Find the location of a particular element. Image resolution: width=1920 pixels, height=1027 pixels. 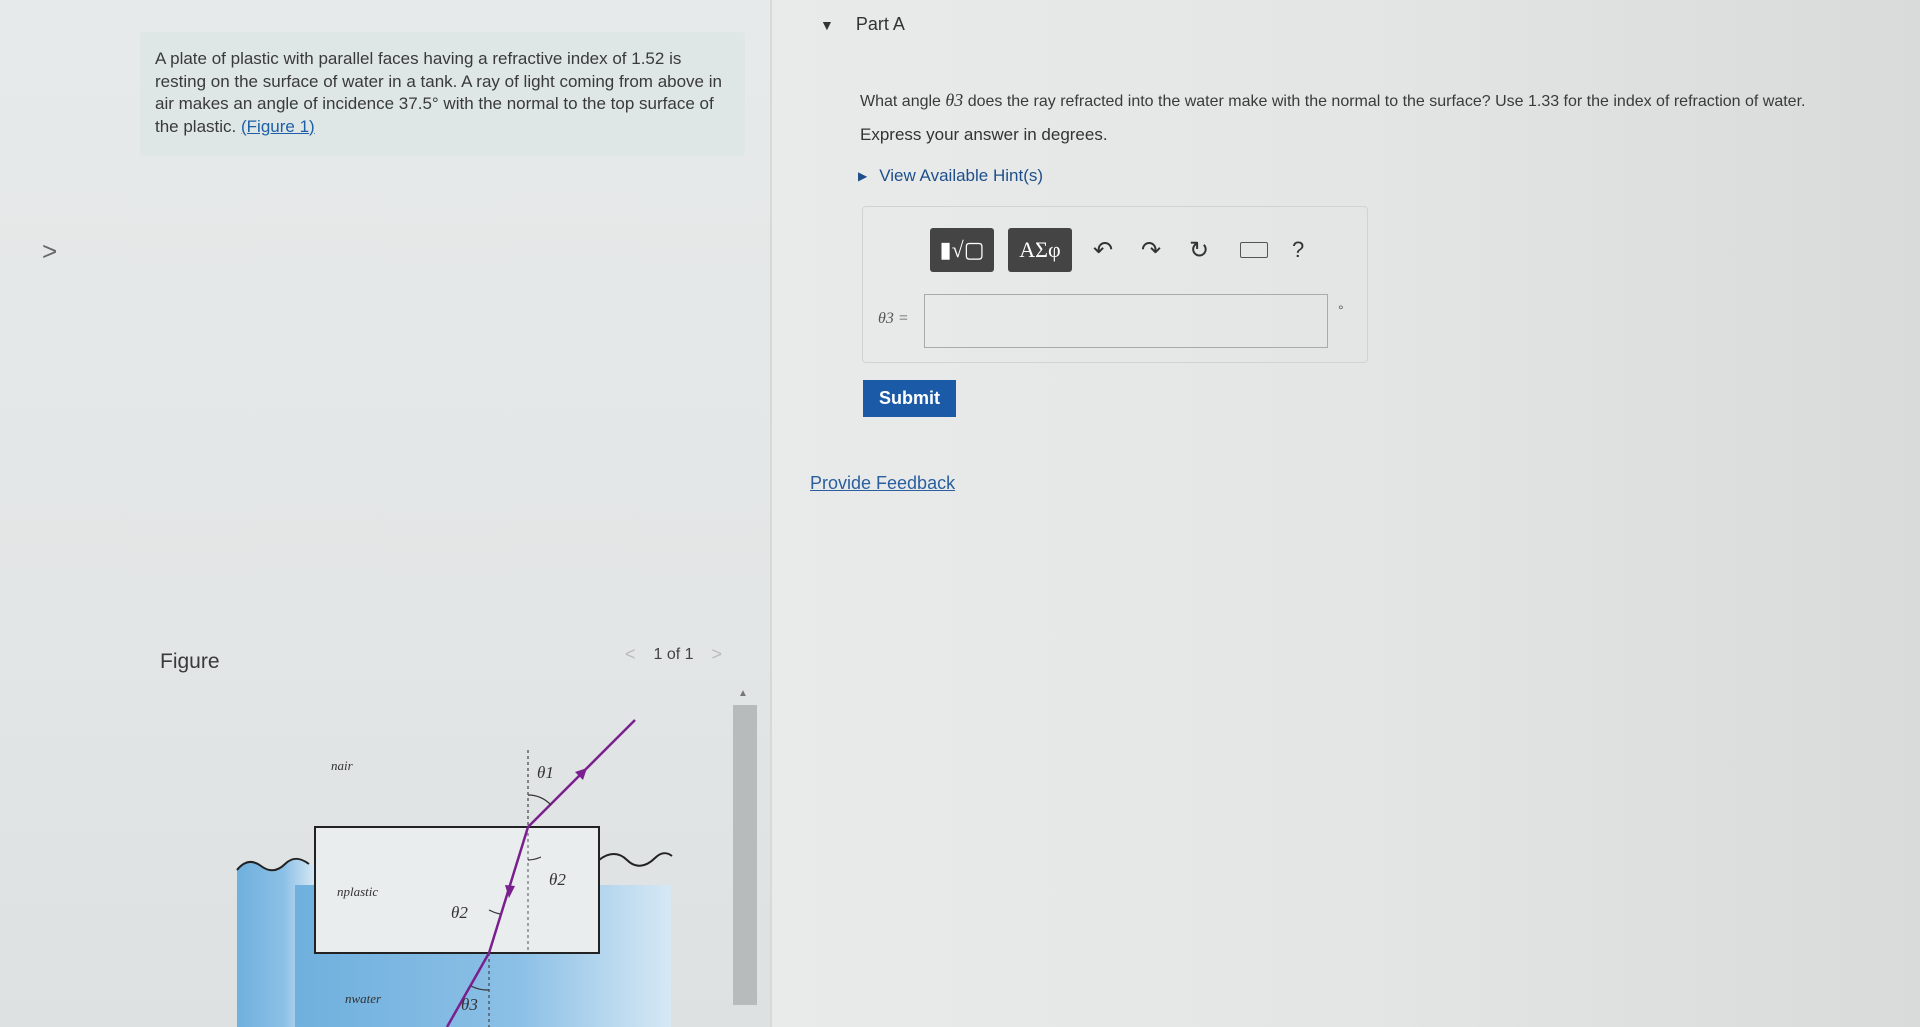

hint-triangle-icon: ▶ is located at coordinates (863, 176).